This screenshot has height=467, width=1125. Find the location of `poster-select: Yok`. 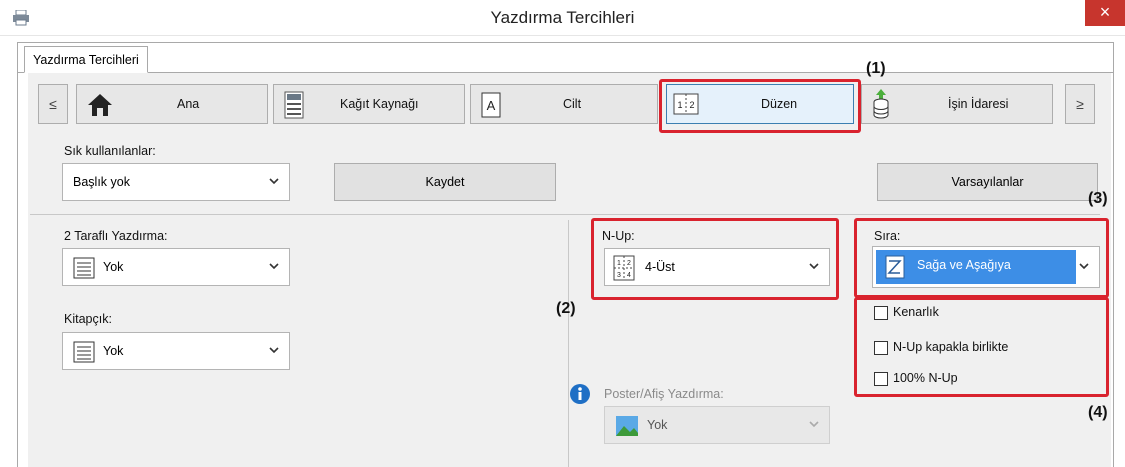

poster-select: Yok is located at coordinates (717, 425).